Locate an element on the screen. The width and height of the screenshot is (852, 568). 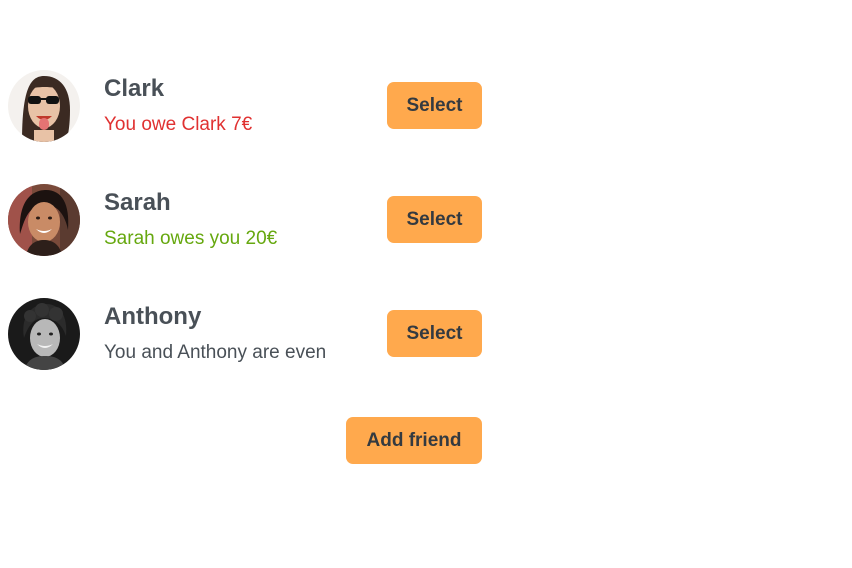
add-friend-button: Add friend is located at coordinates (414, 440).